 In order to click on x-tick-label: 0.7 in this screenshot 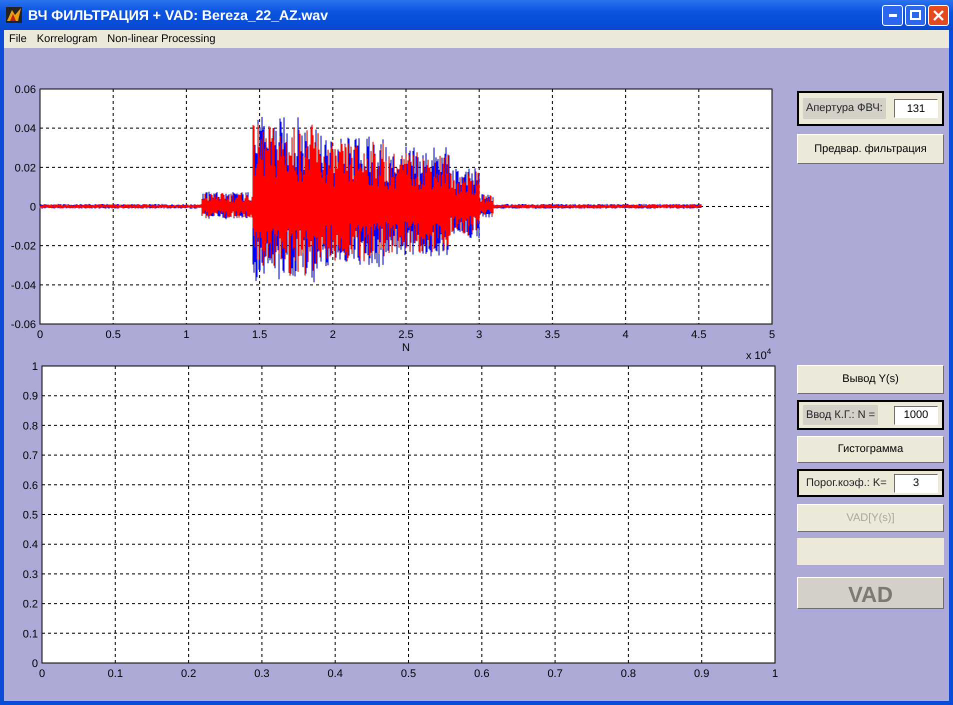, I will do `click(555, 674)`.